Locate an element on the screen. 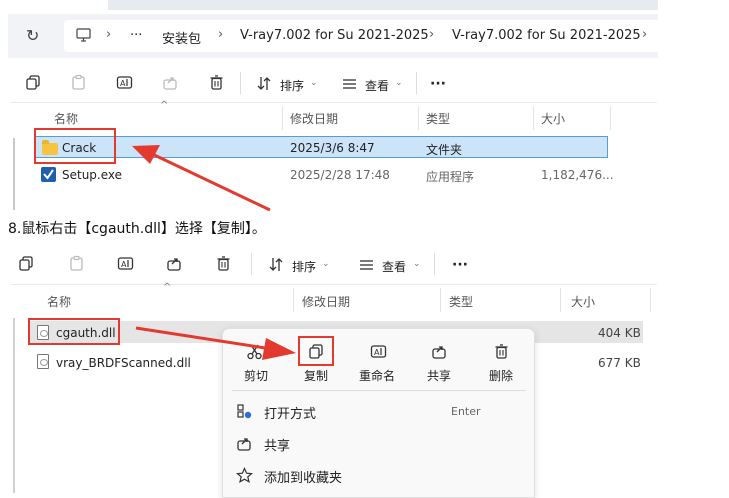 This screenshot has width=729, height=498. file-size: 677 KB is located at coordinates (619, 363).